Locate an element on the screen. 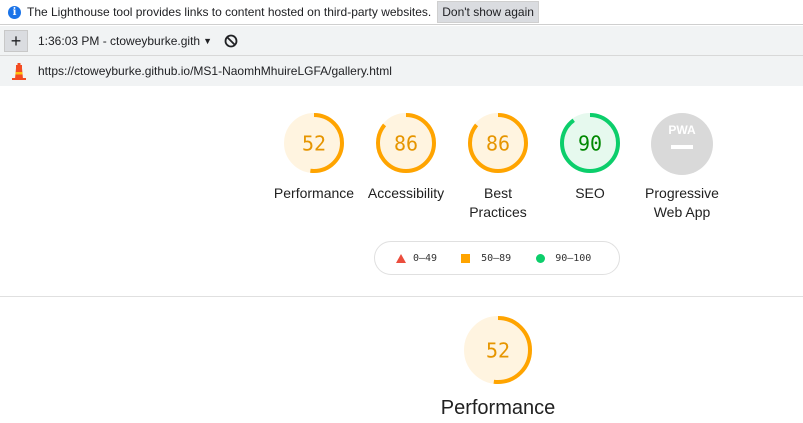  gauge-seo-label: SEO is located at coordinates (590, 193).